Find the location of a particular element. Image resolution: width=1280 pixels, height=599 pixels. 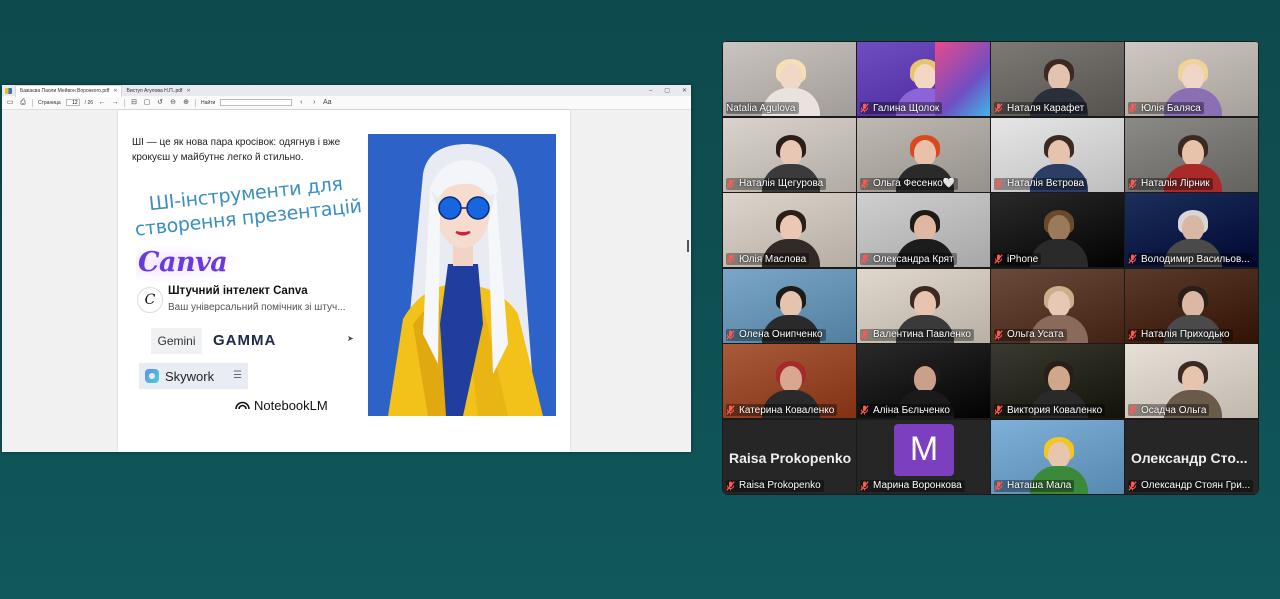

open-folder-icon: ▭ is located at coordinates (10, 103).